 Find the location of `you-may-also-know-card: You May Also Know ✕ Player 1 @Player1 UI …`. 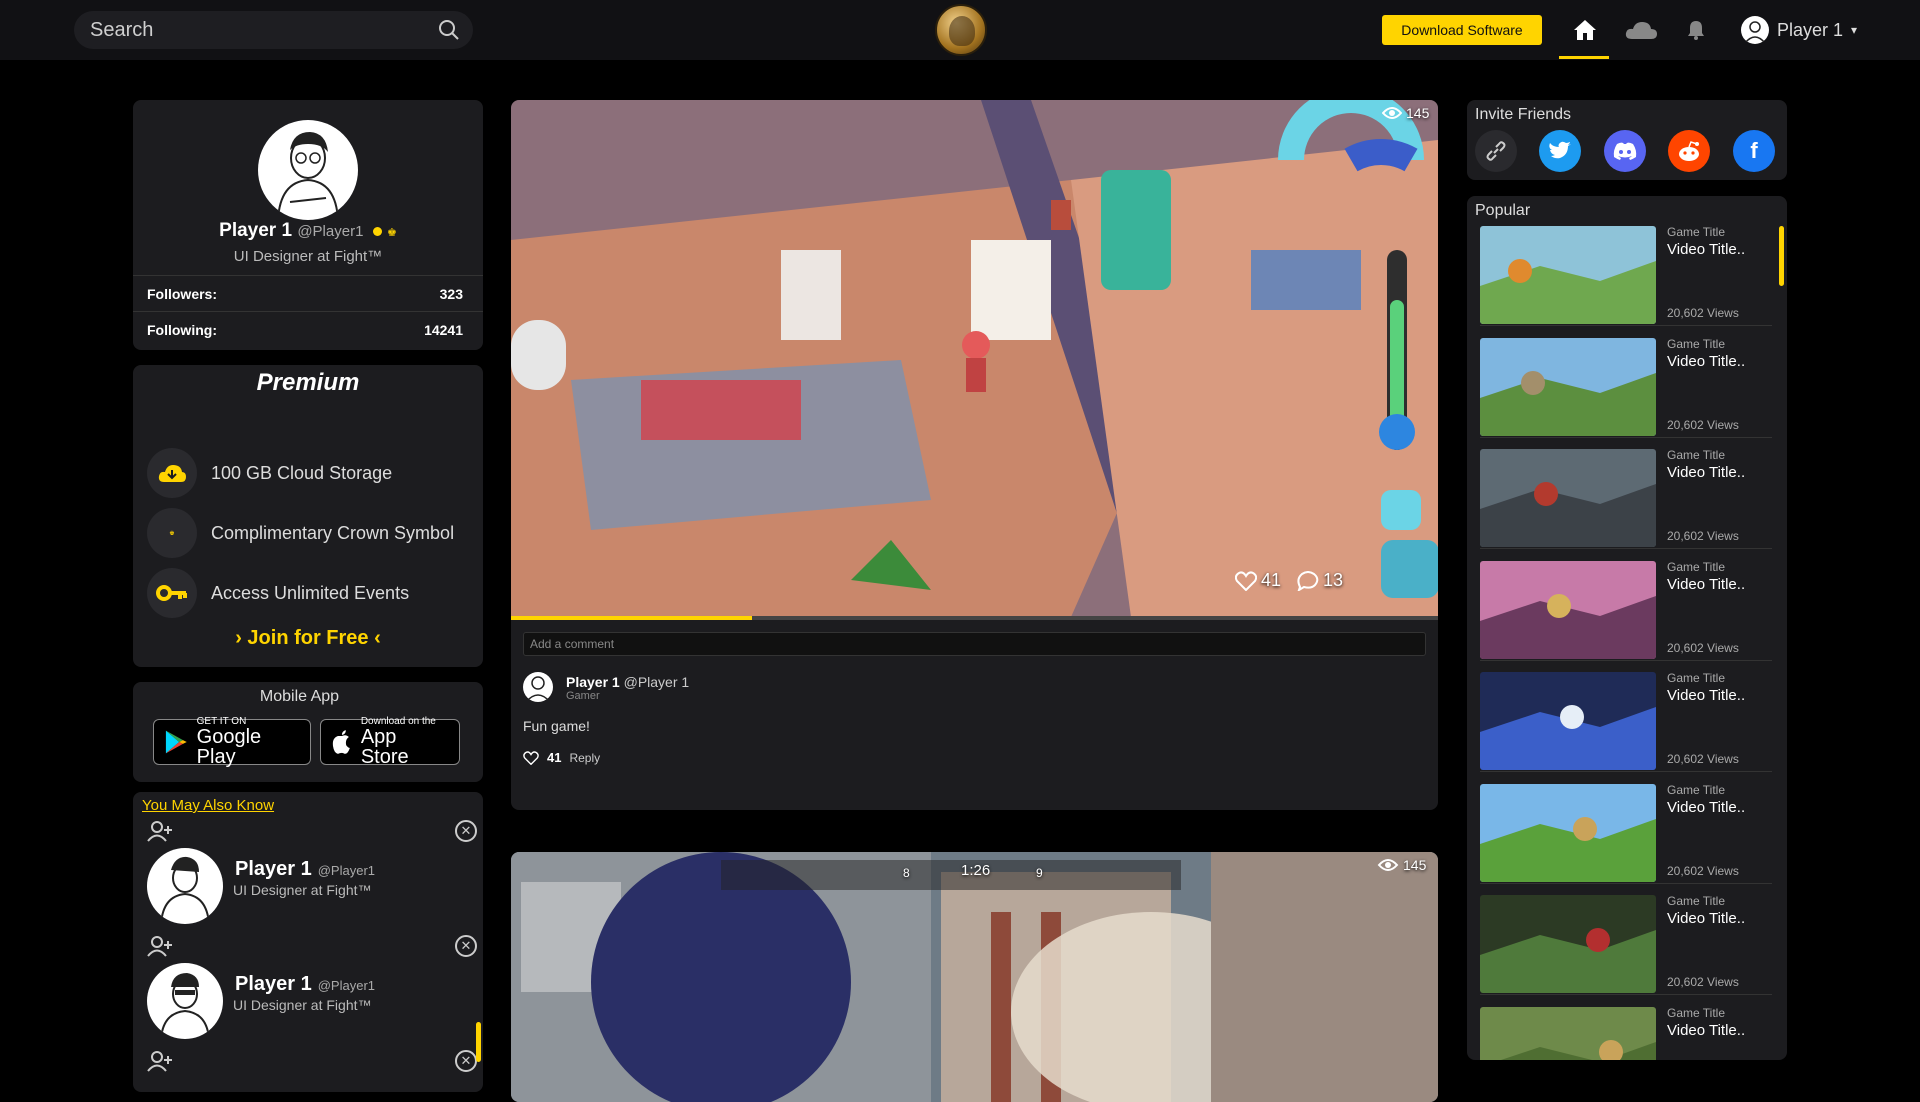

you-may-also-know-card: You May Also Know ✕ Player 1 @Player1 UI … is located at coordinates (308, 942).